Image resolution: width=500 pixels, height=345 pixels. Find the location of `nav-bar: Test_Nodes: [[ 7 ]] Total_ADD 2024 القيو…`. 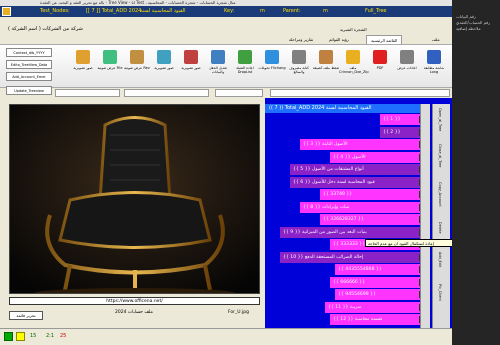

nav-bar: Test_Nodes: [[ 7 ]] Total_ADD 2024 القيو… is located at coordinates (226, 11).